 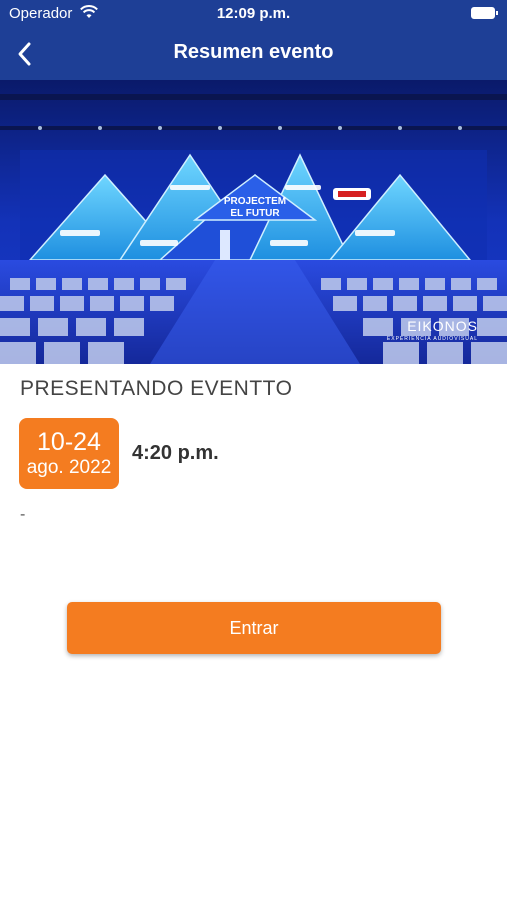 I want to click on status-bar: Operador 12:09 p.m., so click(x=253, y=14).